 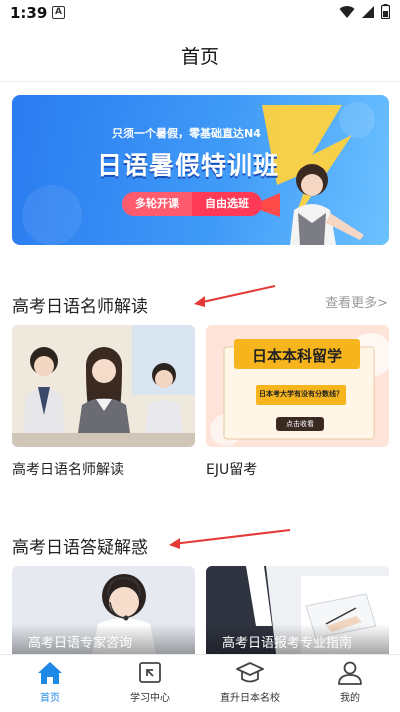 What do you see at coordinates (188, 165) in the screenshot?
I see `banner-title: 日语暑假特训班` at bounding box center [188, 165].